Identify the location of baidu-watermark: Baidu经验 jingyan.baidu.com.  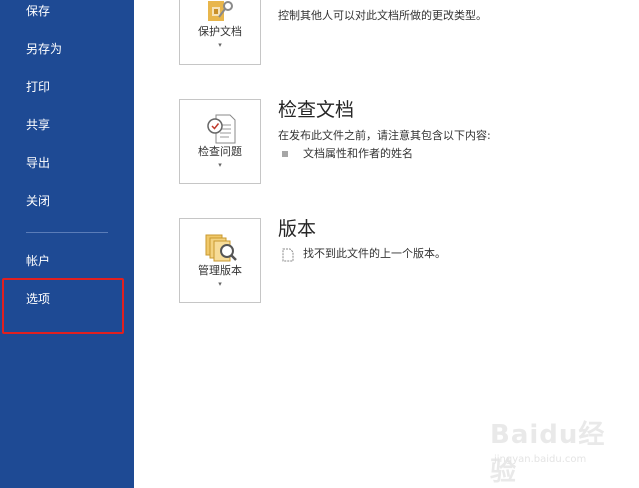
(560, 450).